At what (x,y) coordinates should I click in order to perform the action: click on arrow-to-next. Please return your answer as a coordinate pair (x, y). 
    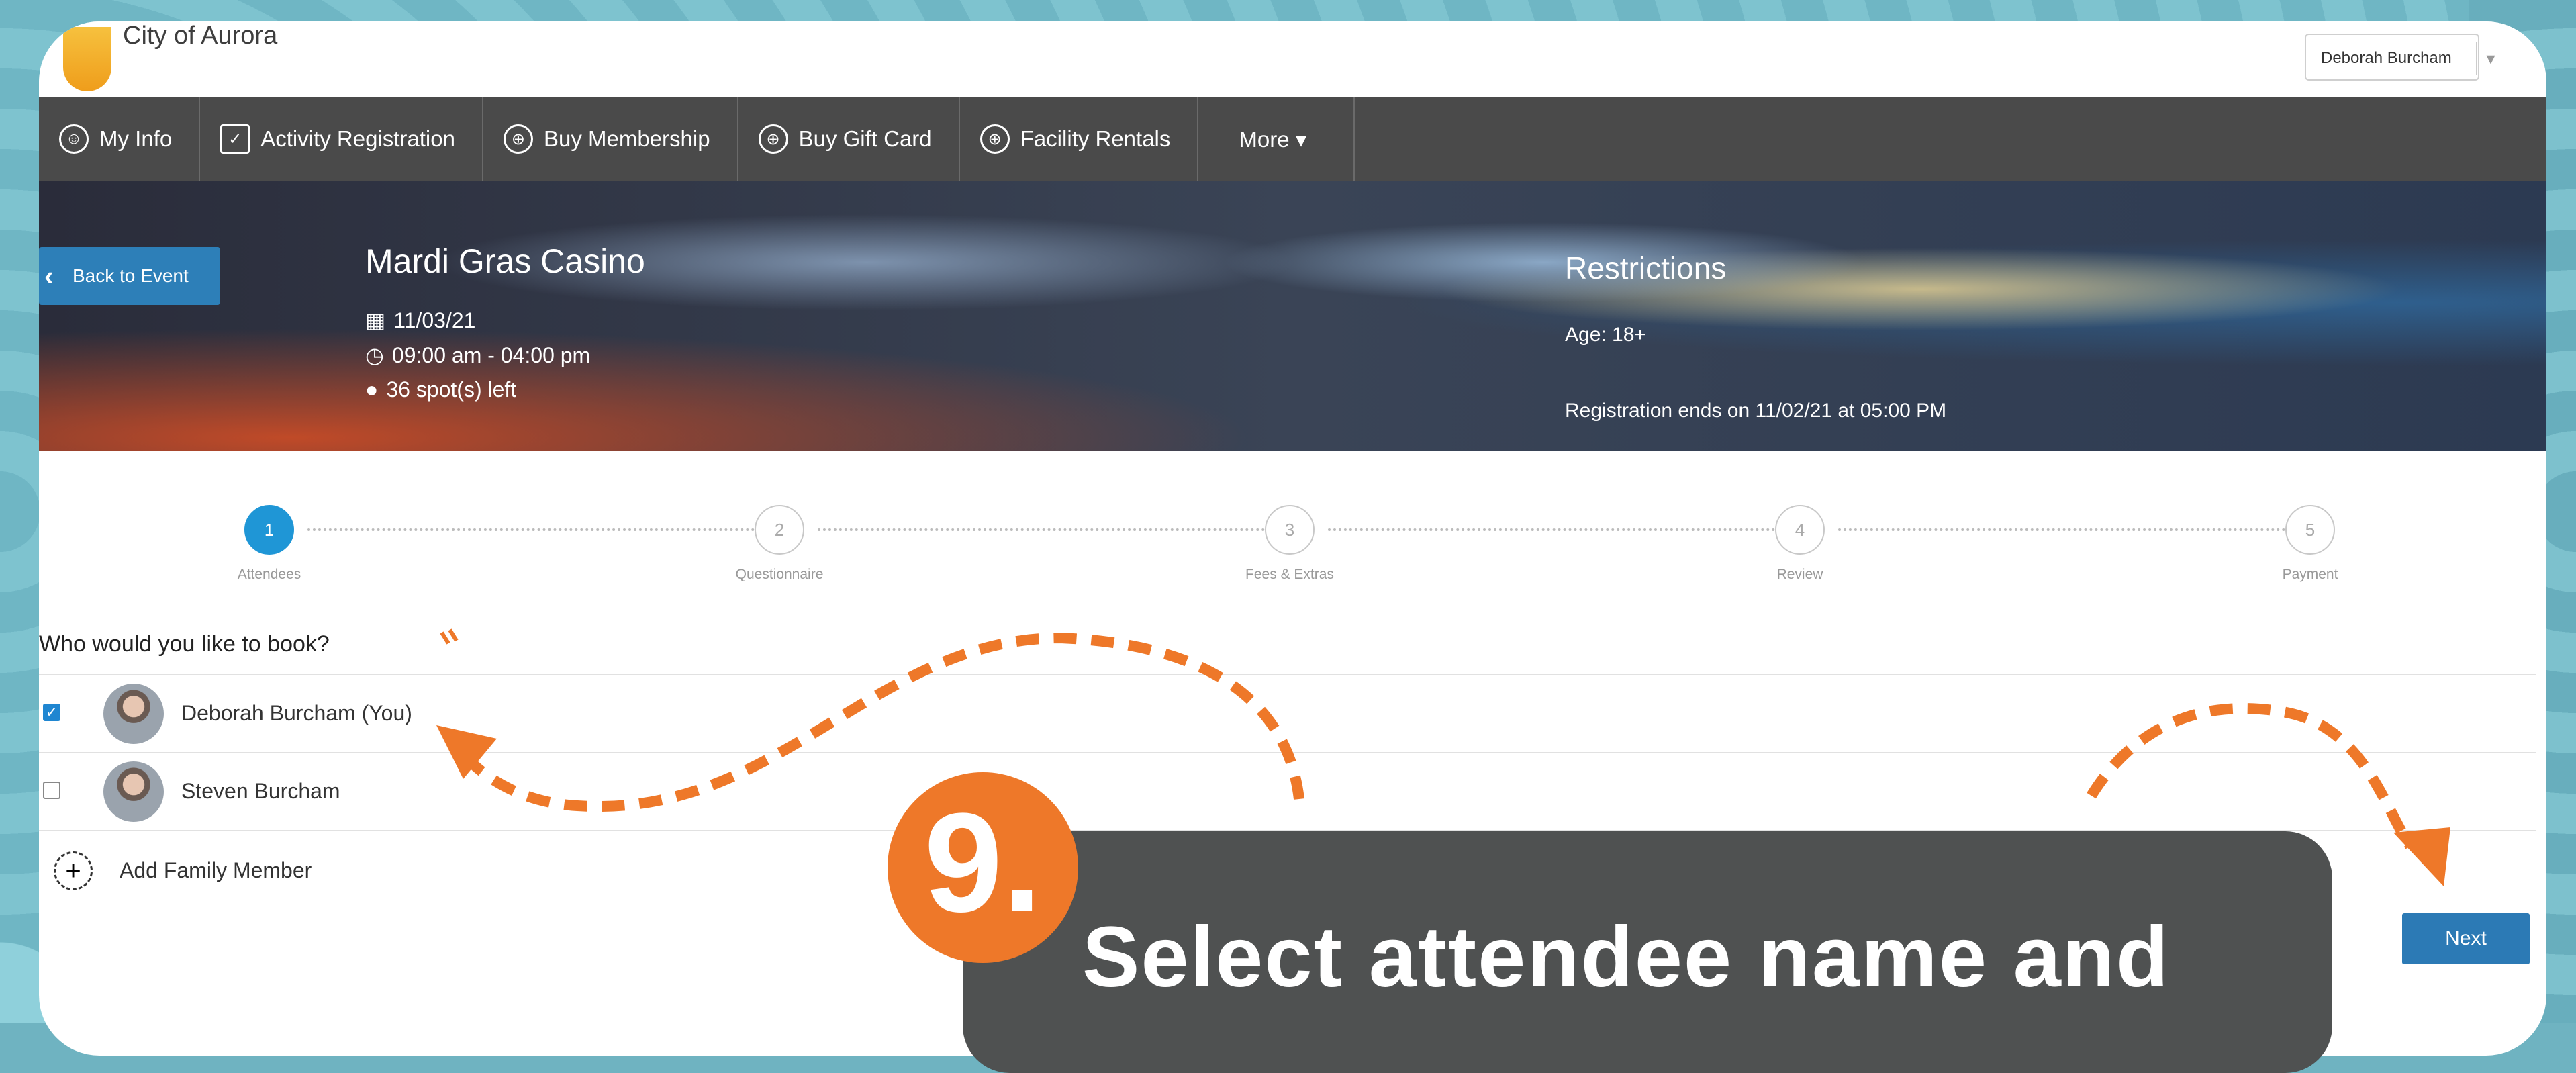
    Looking at the image, I should click on (2251, 776).